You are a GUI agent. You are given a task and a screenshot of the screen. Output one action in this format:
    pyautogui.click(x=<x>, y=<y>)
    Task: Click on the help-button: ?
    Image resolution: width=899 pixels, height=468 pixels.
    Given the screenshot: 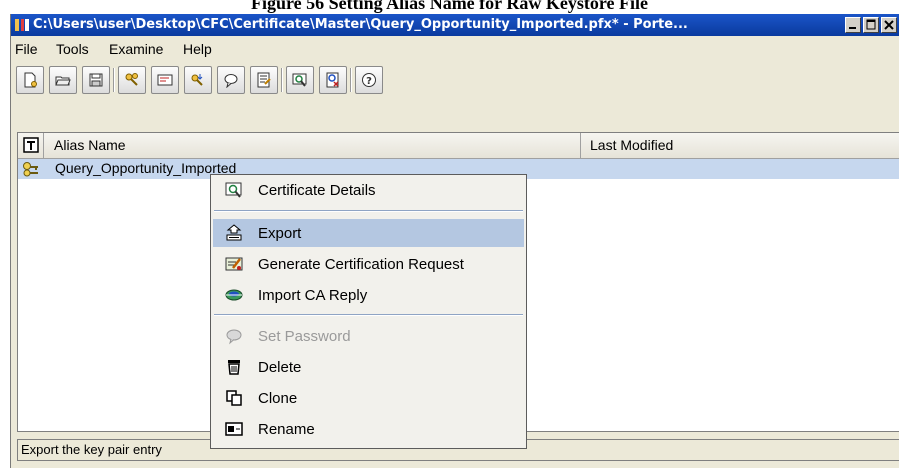 What is the action you would take?
    pyautogui.click(x=369, y=80)
    